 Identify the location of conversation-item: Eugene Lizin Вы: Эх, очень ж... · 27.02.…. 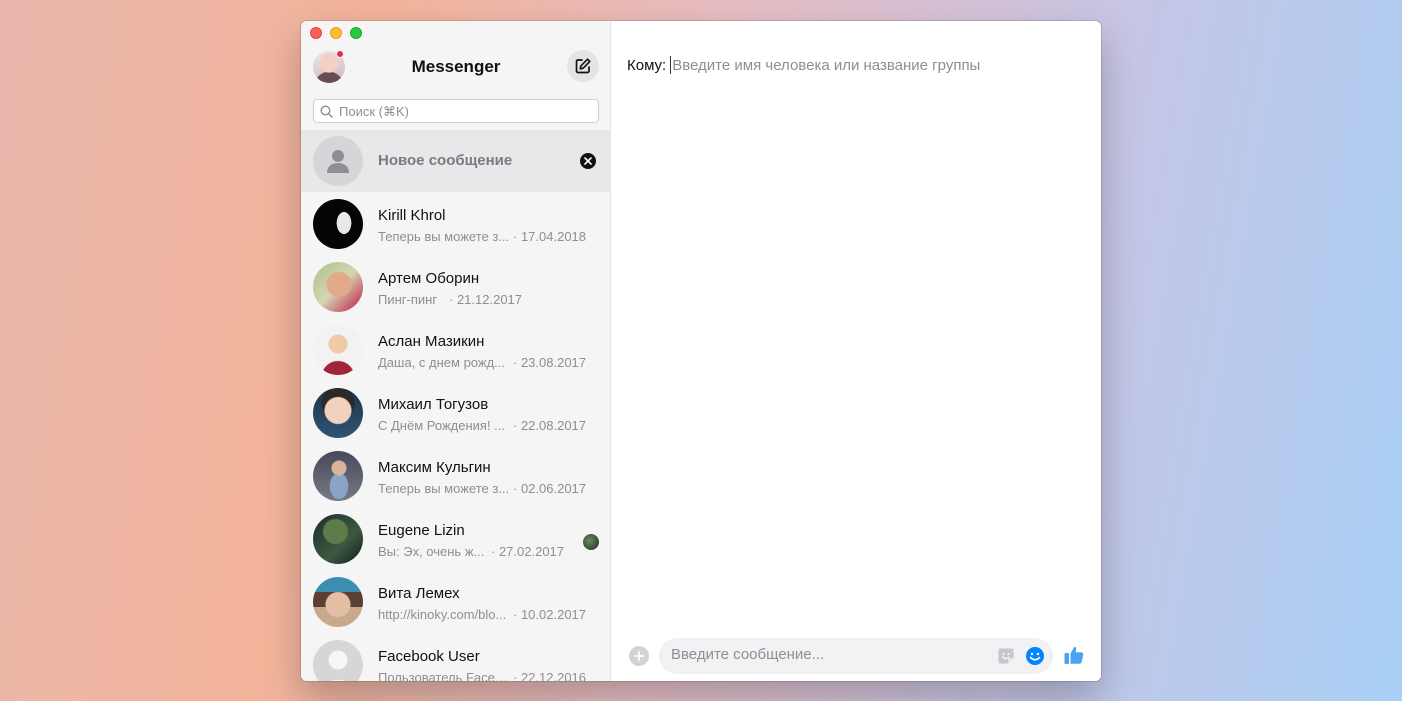
(455, 538).